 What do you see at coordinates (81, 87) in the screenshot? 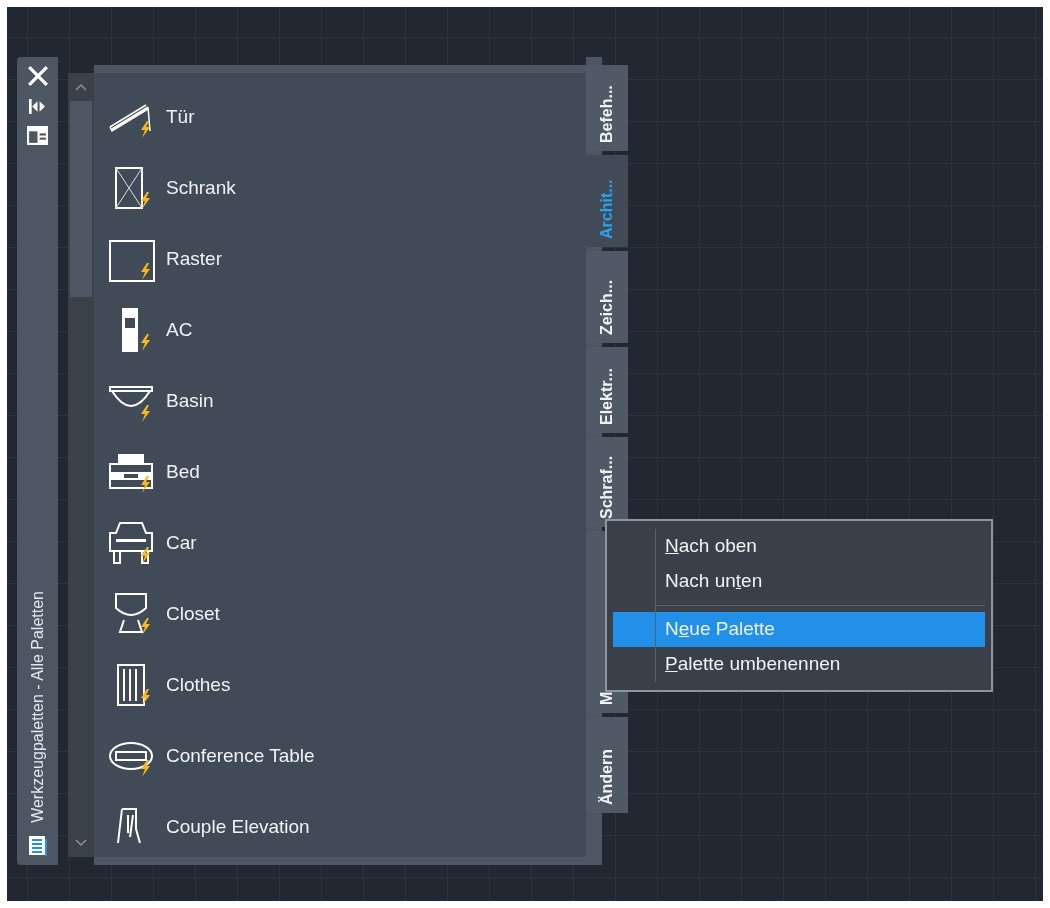
I see `scroll-up-icon` at bounding box center [81, 87].